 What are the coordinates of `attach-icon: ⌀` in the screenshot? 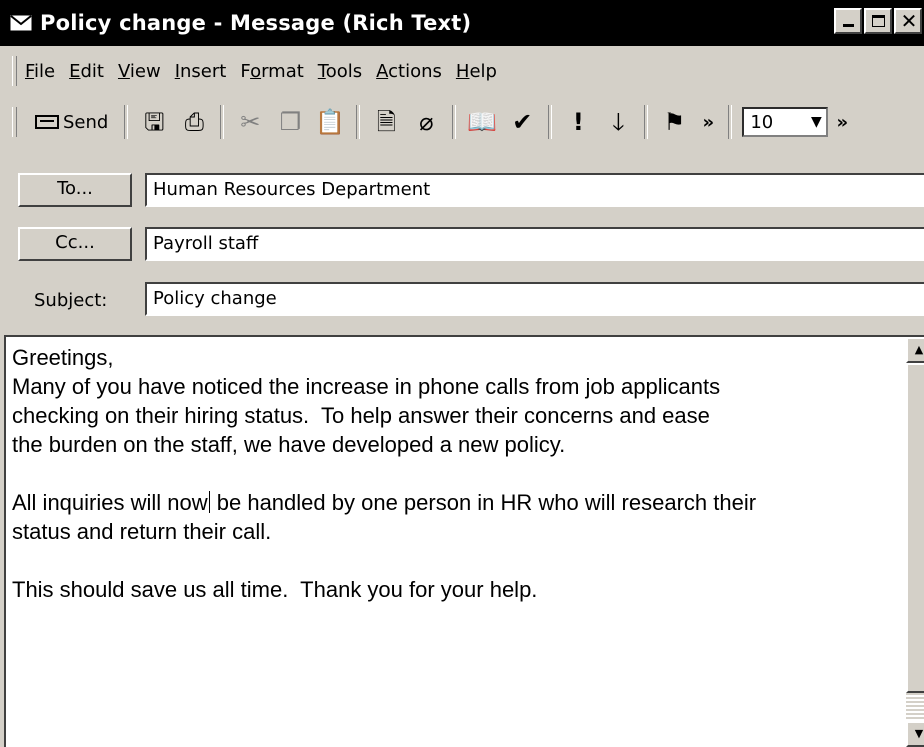 It's located at (426, 122).